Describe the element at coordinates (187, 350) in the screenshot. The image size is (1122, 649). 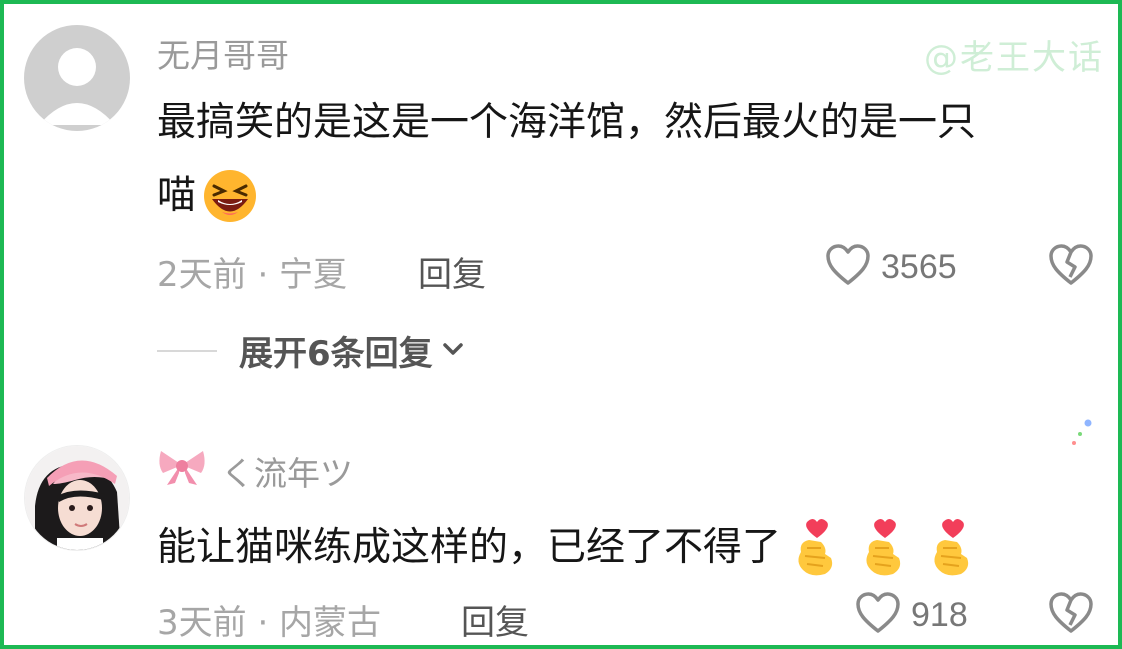
I see `divider` at that location.